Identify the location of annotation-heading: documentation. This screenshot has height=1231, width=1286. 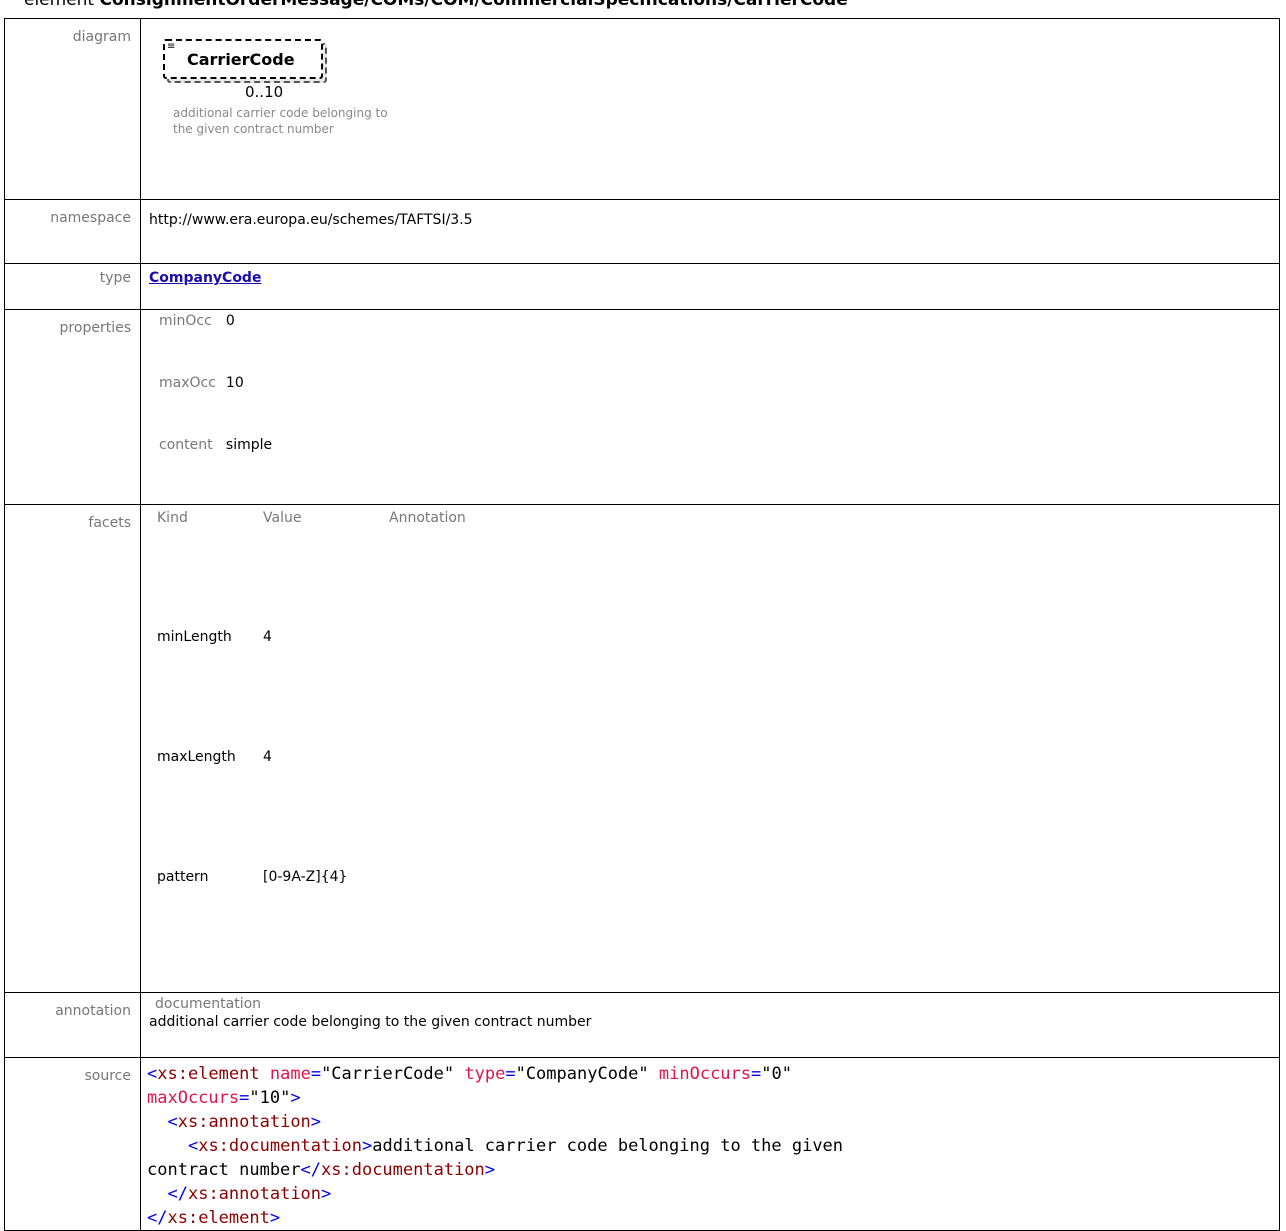
(208, 1004).